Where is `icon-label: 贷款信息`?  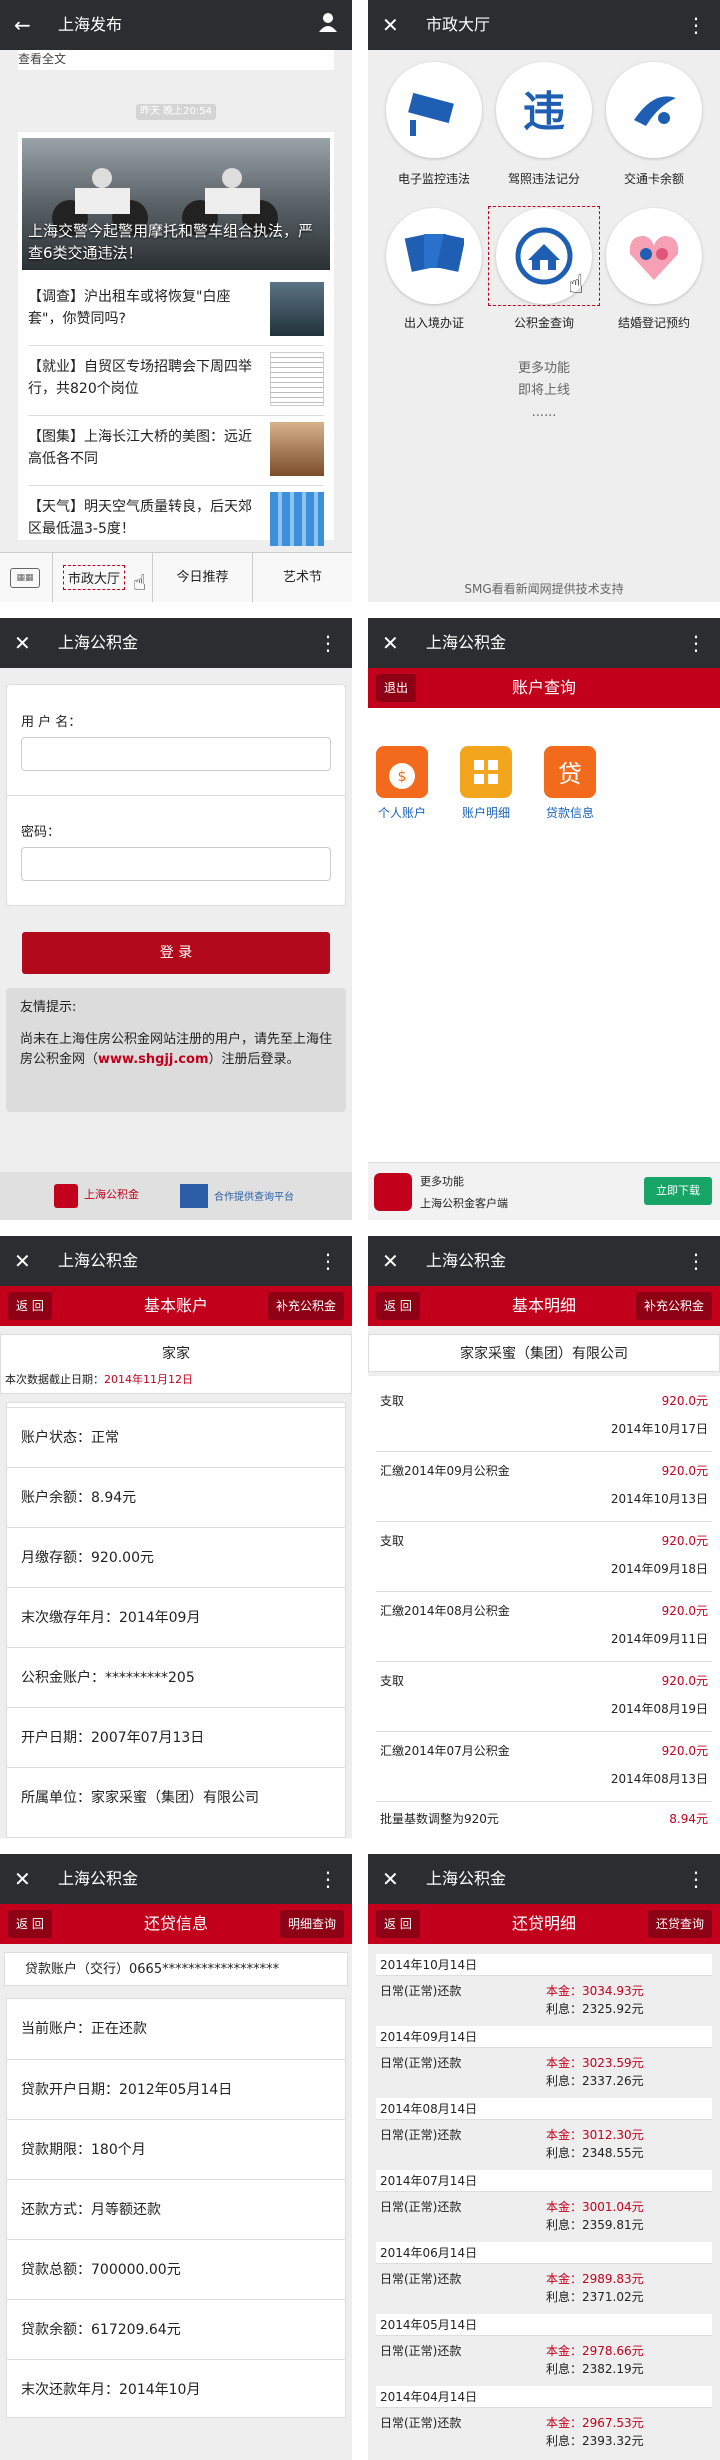
icon-label: 贷款信息 is located at coordinates (569, 813).